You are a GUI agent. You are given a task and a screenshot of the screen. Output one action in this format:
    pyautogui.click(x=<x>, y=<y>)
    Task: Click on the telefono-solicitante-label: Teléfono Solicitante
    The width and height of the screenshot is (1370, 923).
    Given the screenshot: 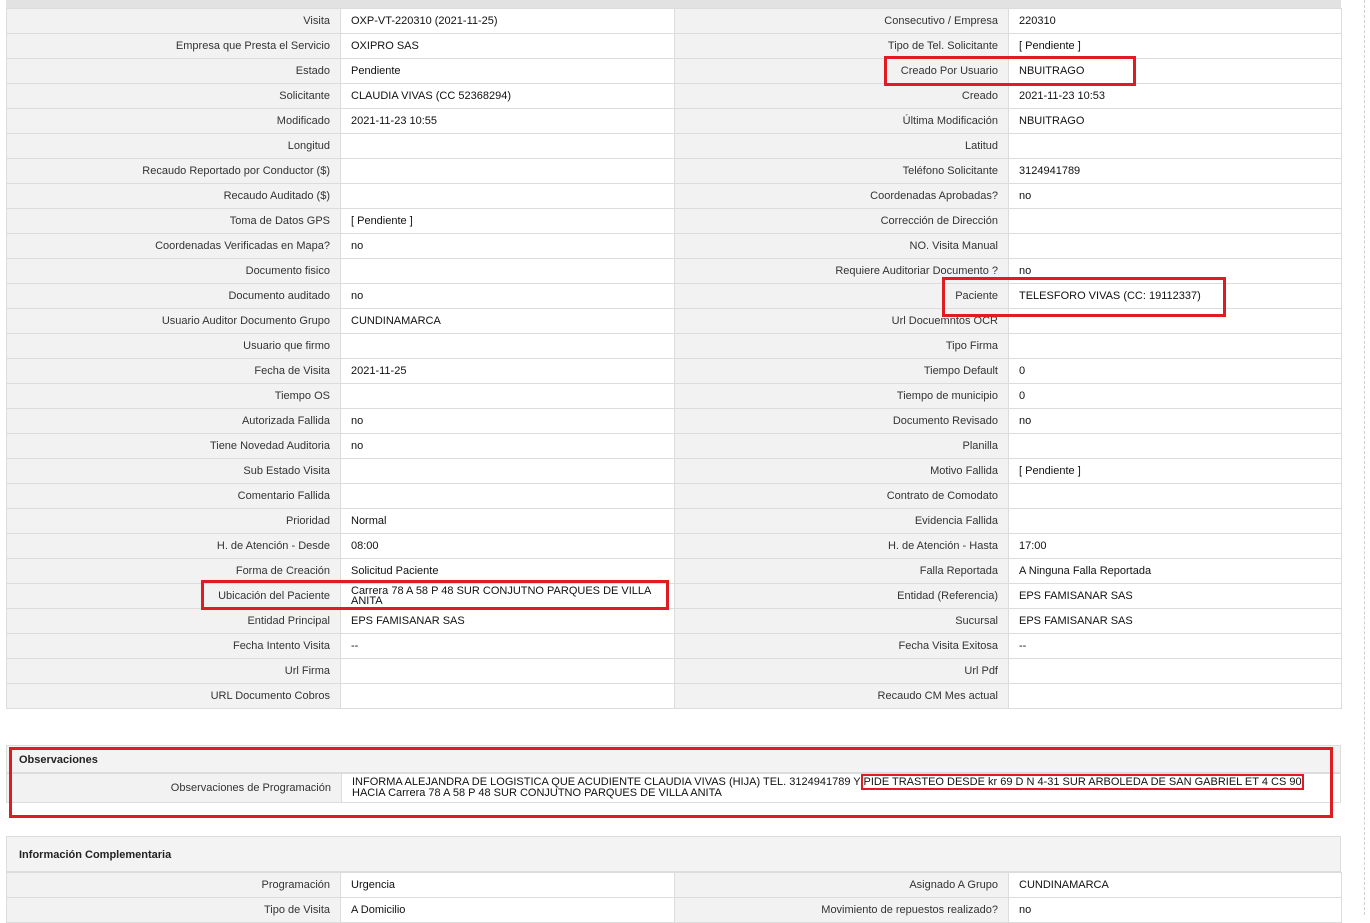 What is the action you would take?
    pyautogui.click(x=841, y=171)
    